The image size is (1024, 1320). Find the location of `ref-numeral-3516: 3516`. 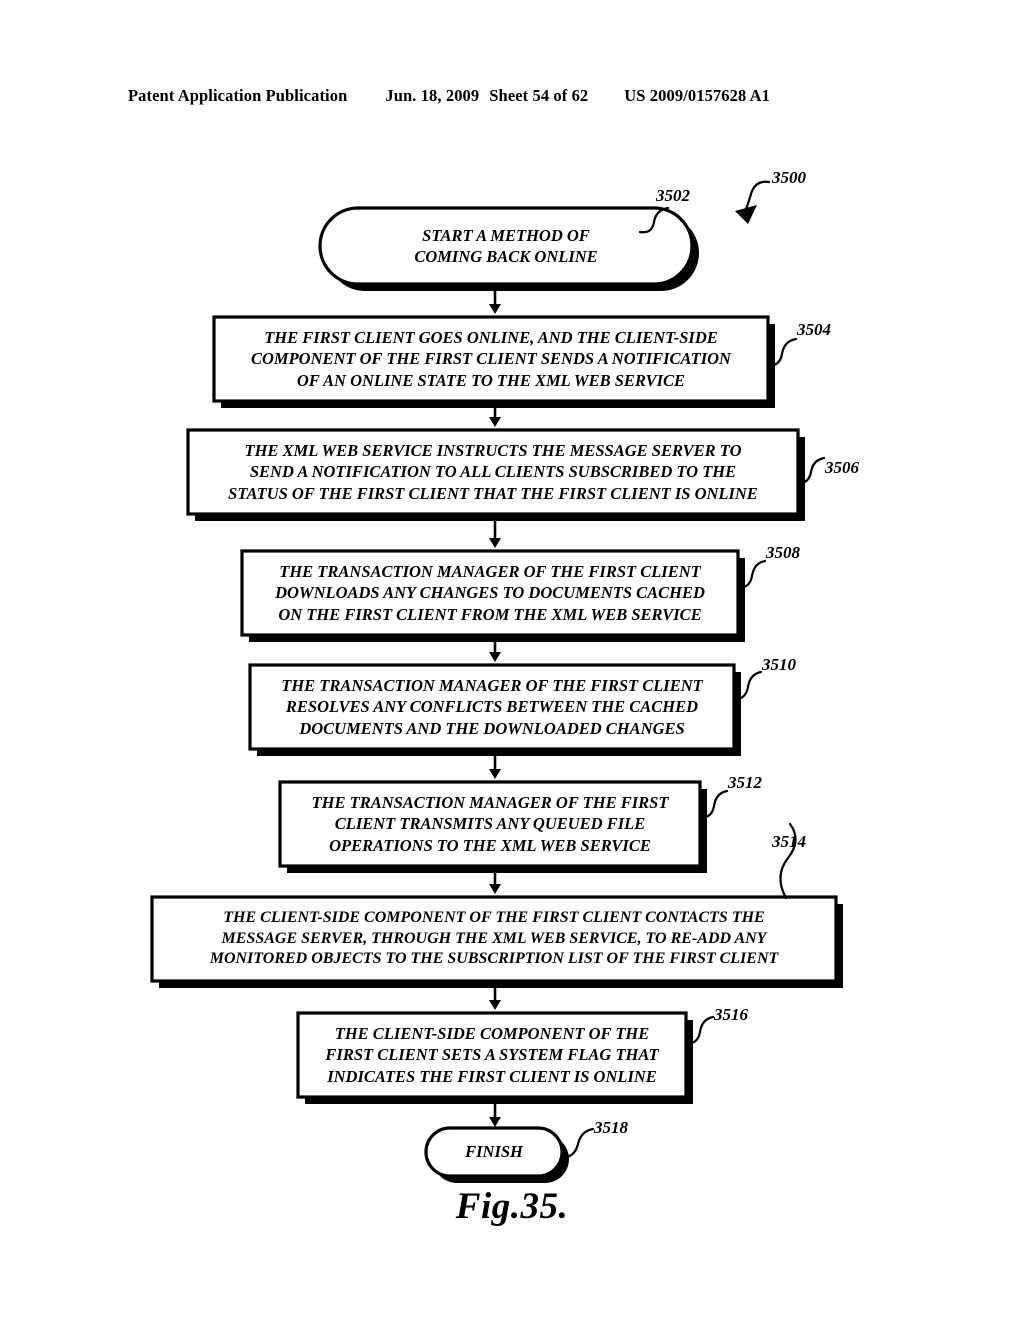

ref-numeral-3516: 3516 is located at coordinates (731, 1014).